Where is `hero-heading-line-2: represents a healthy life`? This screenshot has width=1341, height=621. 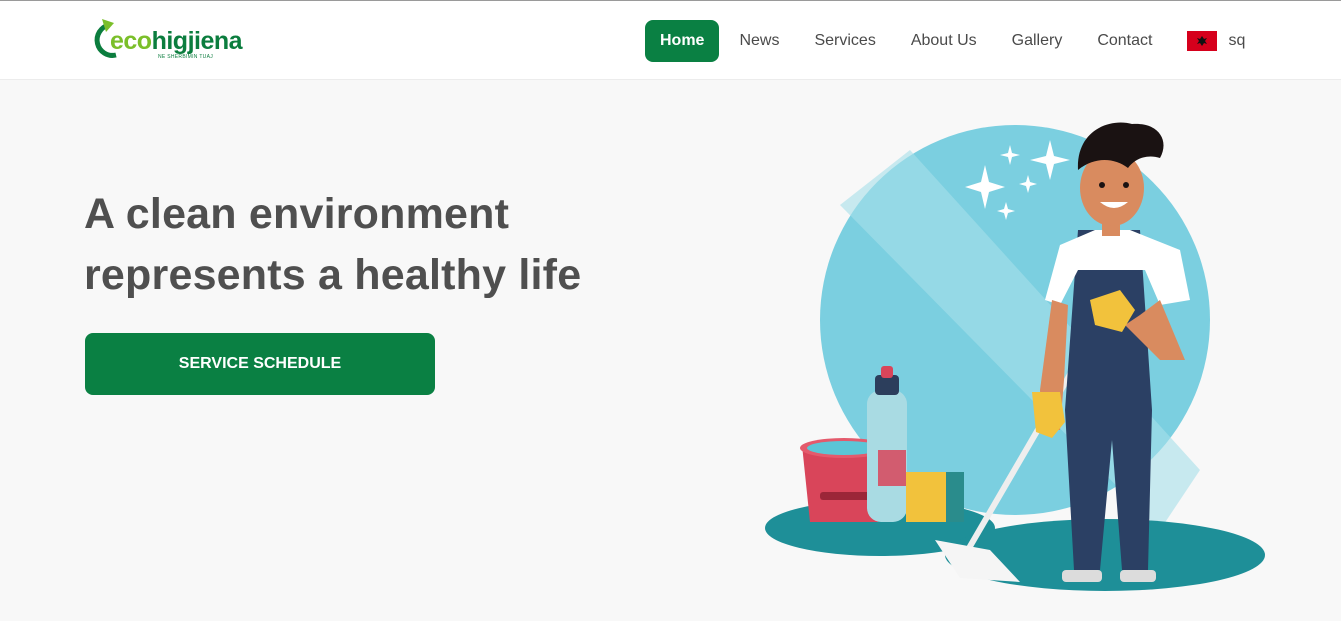
hero-heading-line-2: represents a healthy life is located at coordinates (333, 275).